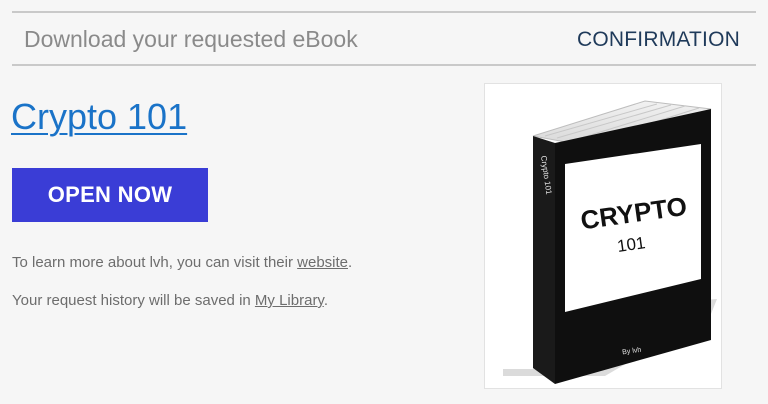  What do you see at coordinates (658, 39) in the screenshot?
I see `confirmation-label: CONFIRMATION` at bounding box center [658, 39].